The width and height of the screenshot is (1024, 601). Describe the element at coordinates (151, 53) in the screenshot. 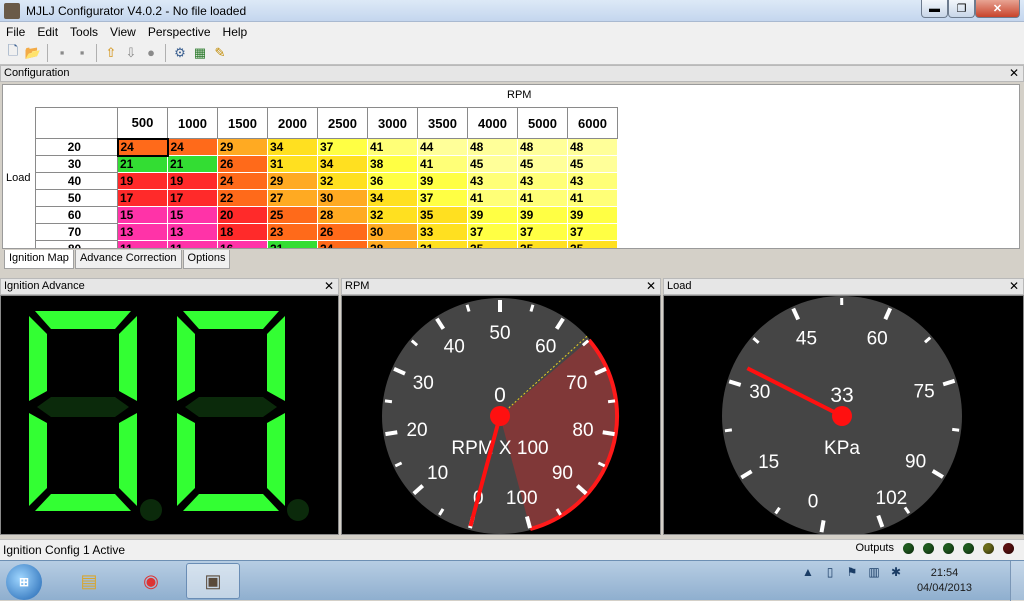

I see `burn-icon: ●` at that location.